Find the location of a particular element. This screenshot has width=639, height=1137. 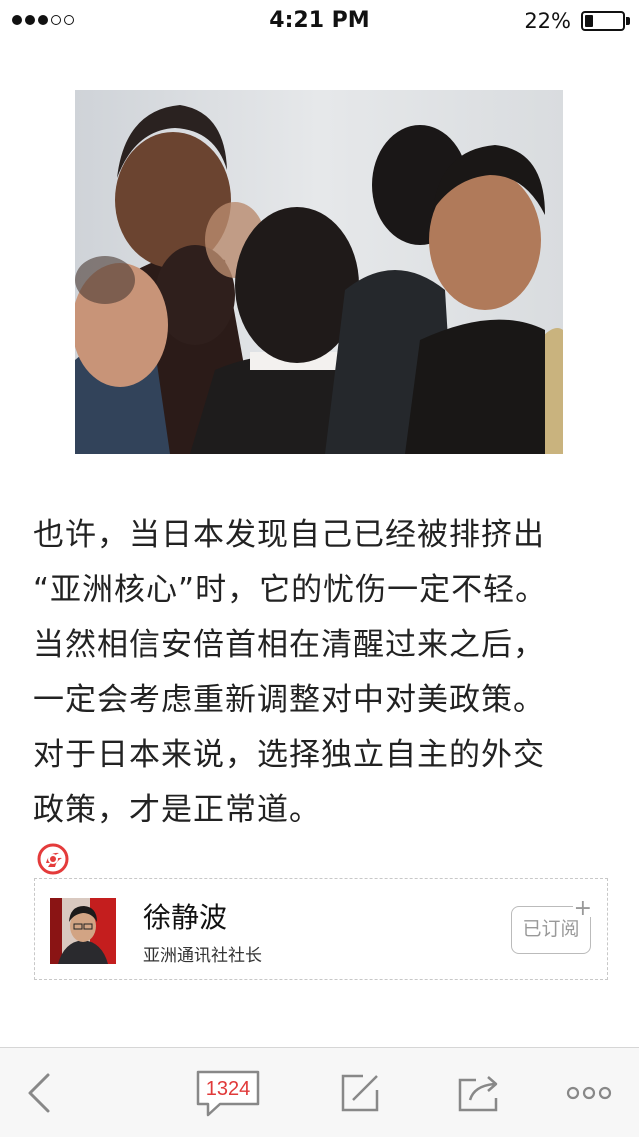

battery-percent: 22% is located at coordinates (547, 21).